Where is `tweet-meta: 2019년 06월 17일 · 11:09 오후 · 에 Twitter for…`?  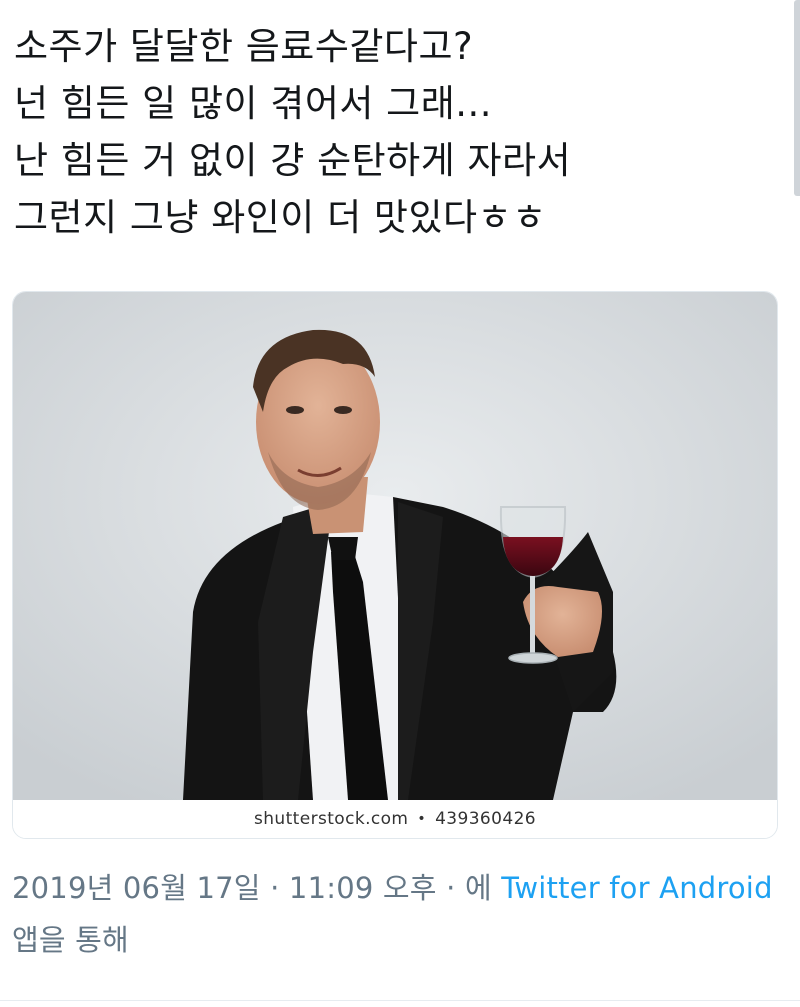 tweet-meta: 2019년 06월 17일 · 11:09 오후 · 에 Twitter for… is located at coordinates (402, 914).